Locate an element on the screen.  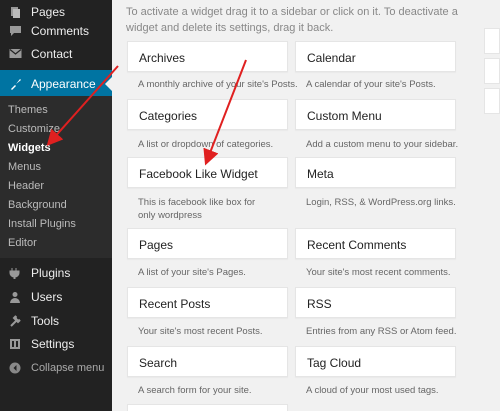
sidebar-item-contact: Contact is located at coordinates (56, 53).